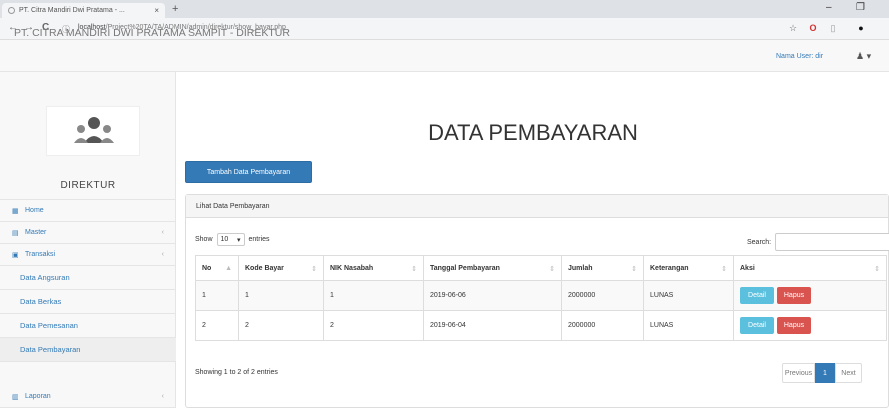 The width and height of the screenshot is (889, 408). I want to click on sidebar-item-label: Data Pemesanan, so click(49, 325).